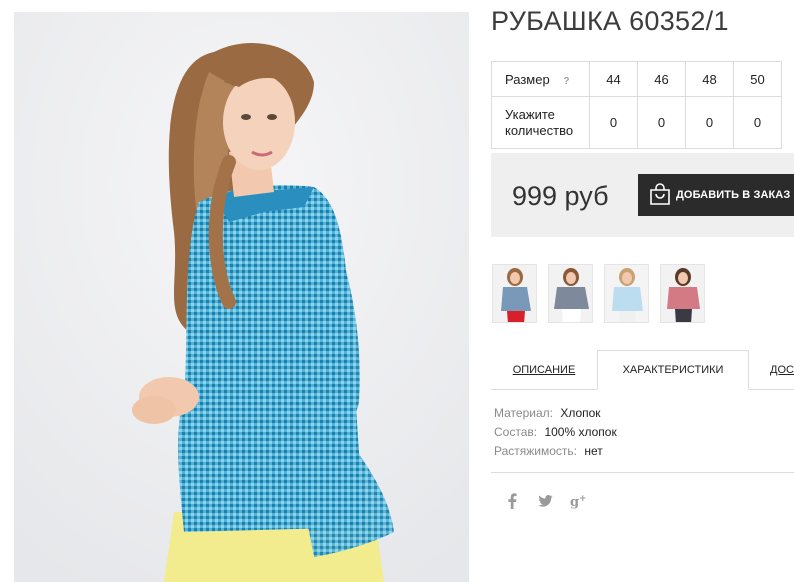 The height and width of the screenshot is (582, 794). What do you see at coordinates (512, 501) in the screenshot?
I see `facebook-icon` at bounding box center [512, 501].